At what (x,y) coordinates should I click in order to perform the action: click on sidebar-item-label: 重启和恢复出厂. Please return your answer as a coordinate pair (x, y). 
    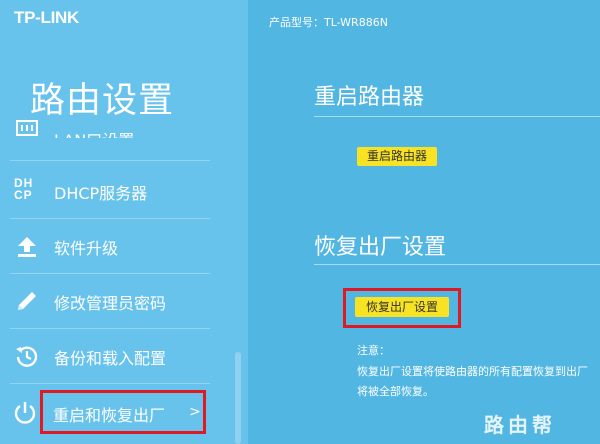
    Looking at the image, I should click on (109, 415).